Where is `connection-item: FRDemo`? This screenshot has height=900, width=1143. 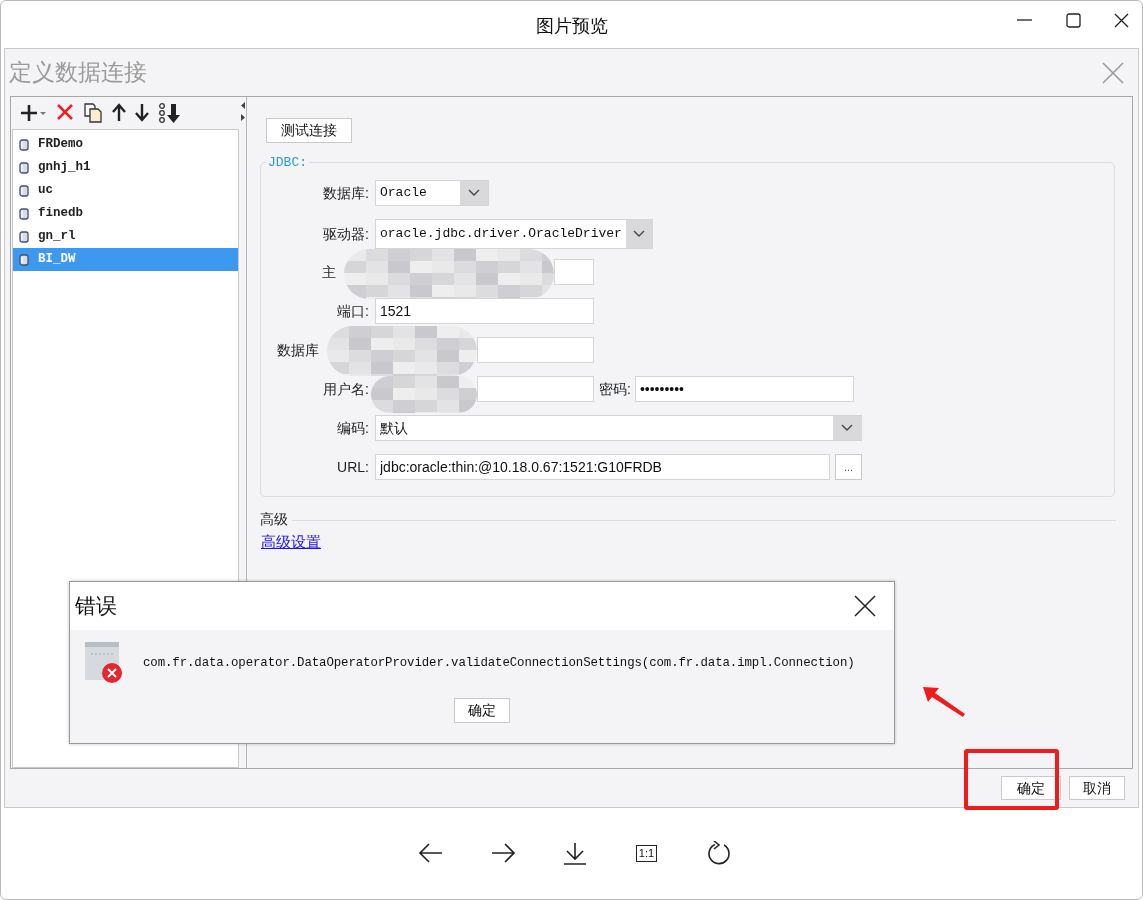 connection-item: FRDemo is located at coordinates (125, 144).